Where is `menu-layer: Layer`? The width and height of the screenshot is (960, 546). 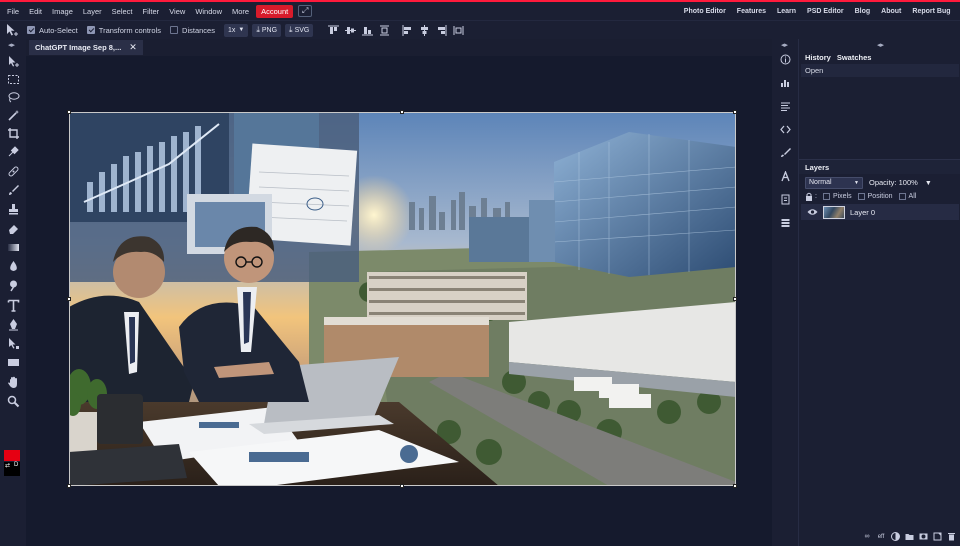 menu-layer: Layer is located at coordinates (92, 11).